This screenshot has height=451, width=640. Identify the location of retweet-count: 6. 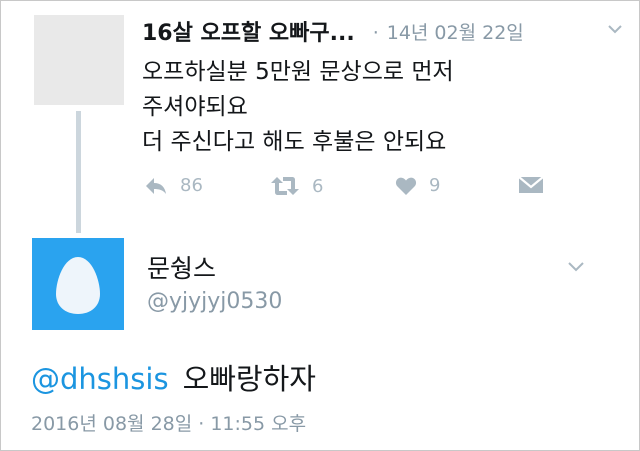
(318, 186).